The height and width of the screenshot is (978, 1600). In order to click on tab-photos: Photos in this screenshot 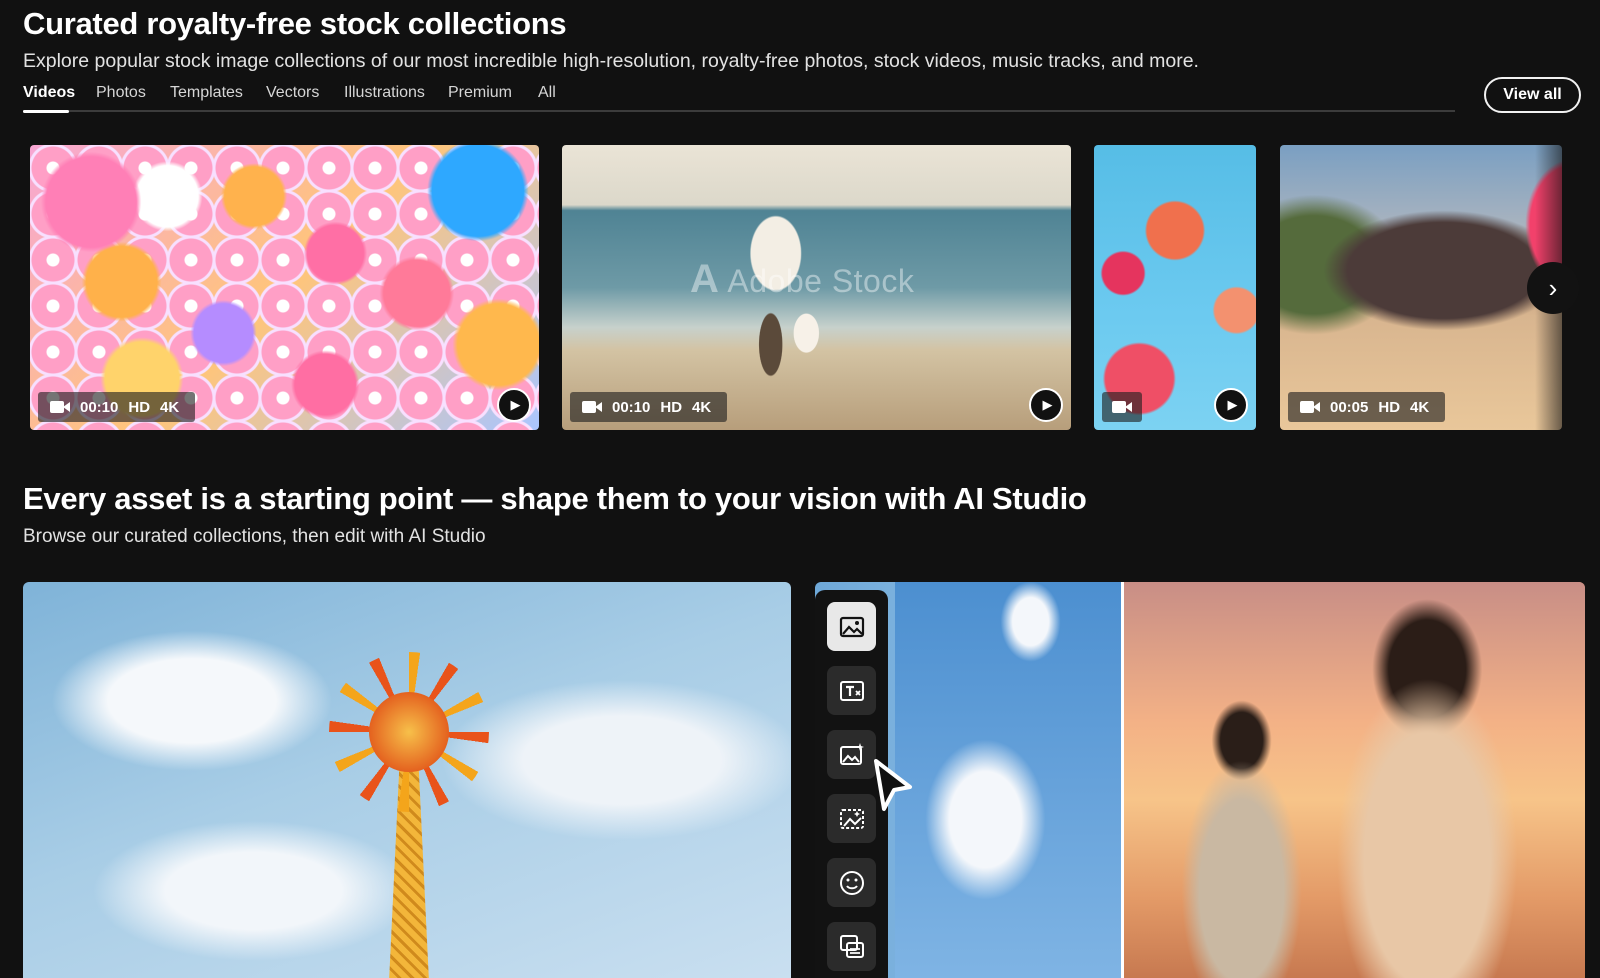, I will do `click(121, 93)`.